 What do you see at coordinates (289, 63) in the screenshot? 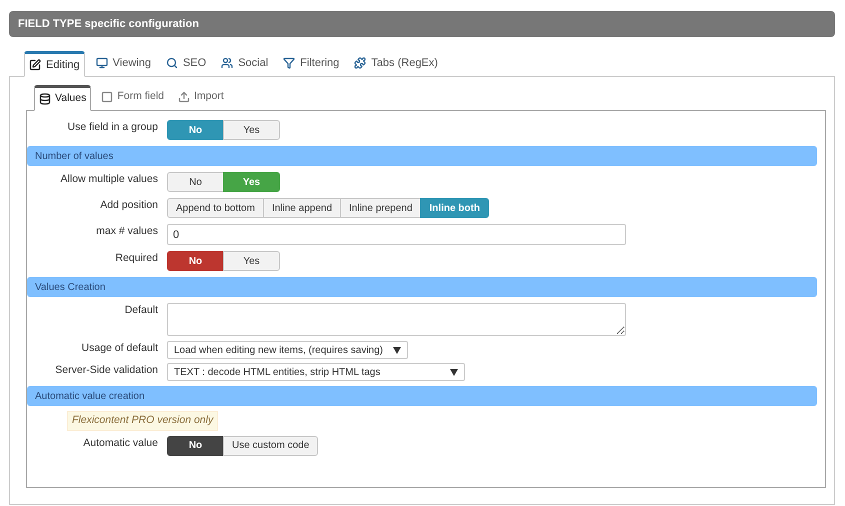
I see `funnel-icon` at bounding box center [289, 63].